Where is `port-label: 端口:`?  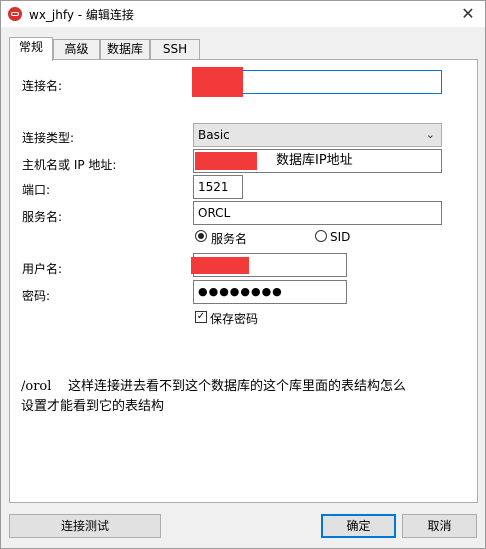
port-label: 端口: is located at coordinates (36, 190).